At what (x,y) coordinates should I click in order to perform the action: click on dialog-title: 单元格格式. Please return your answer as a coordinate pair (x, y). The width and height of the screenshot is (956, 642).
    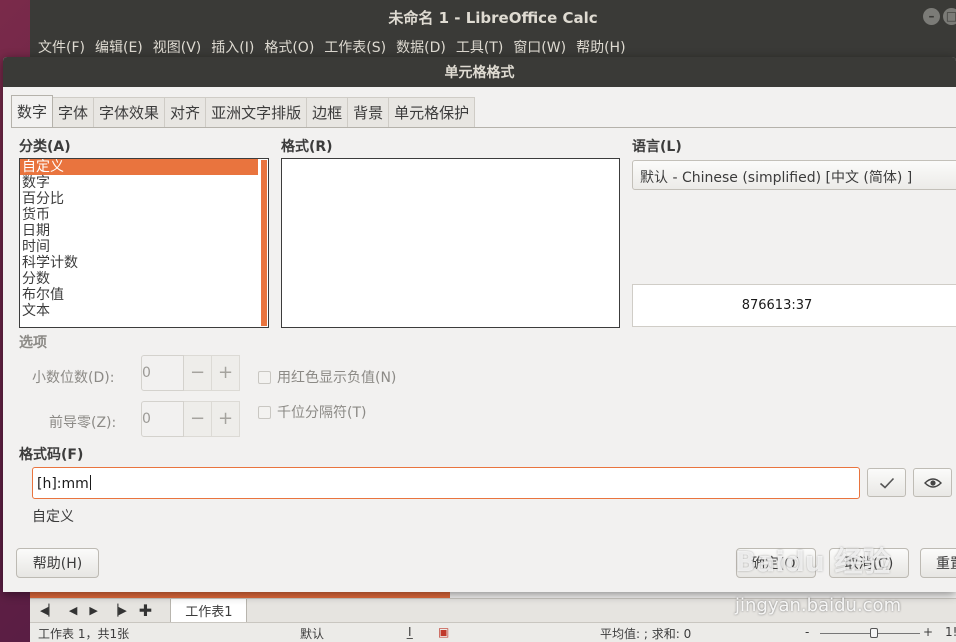
    Looking at the image, I should click on (479, 73).